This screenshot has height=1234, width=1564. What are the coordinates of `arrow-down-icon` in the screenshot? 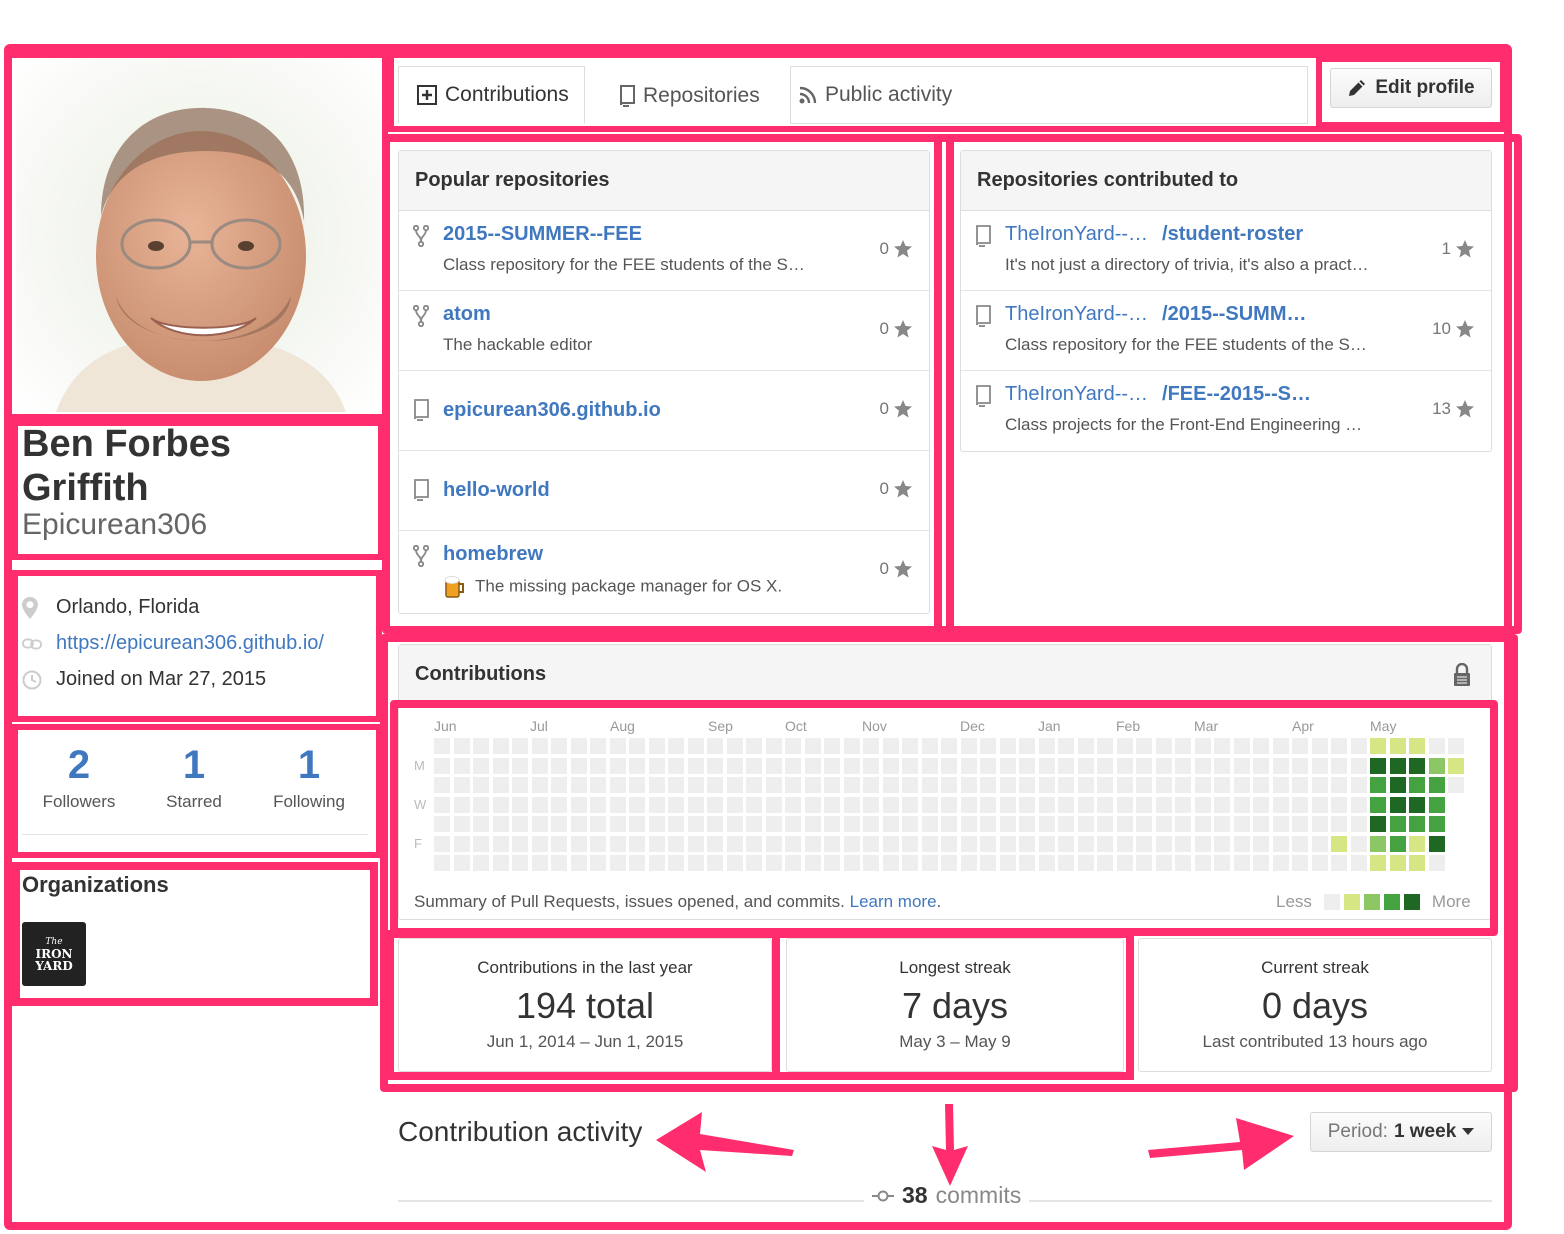 It's located at (950, 1145).